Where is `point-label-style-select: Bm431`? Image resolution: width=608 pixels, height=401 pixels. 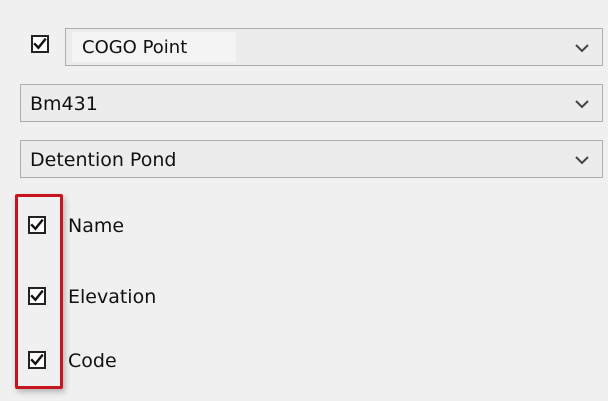
point-label-style-select: Bm431 is located at coordinates (311, 103).